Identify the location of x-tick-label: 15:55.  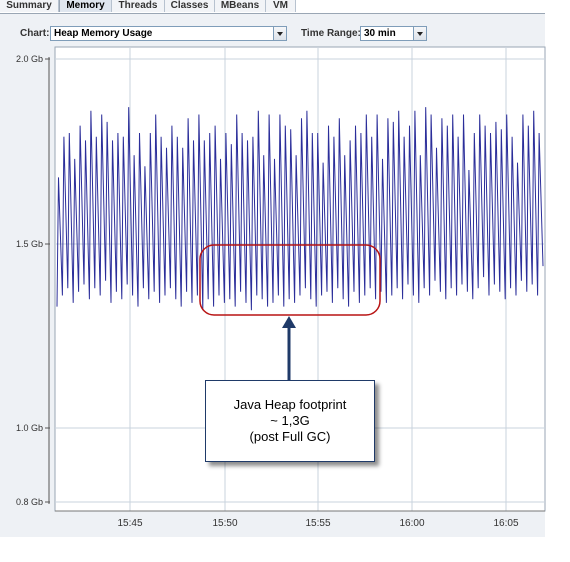
(317, 523).